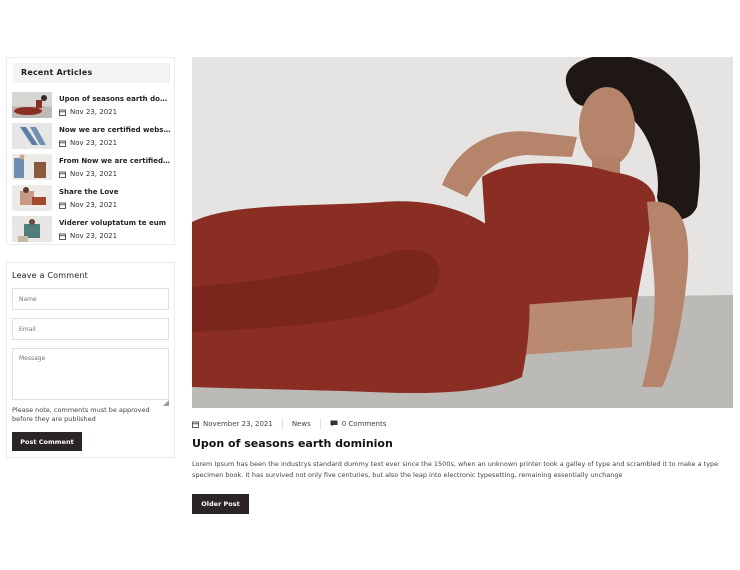  I want to click on post-category-link: News, so click(301, 424).